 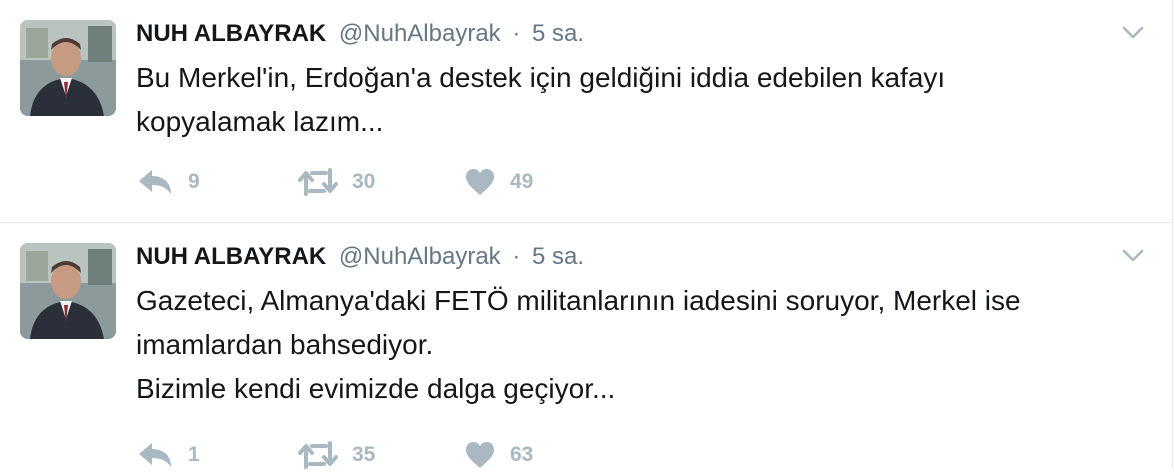 I want to click on reply-button: 9, so click(x=168, y=182).